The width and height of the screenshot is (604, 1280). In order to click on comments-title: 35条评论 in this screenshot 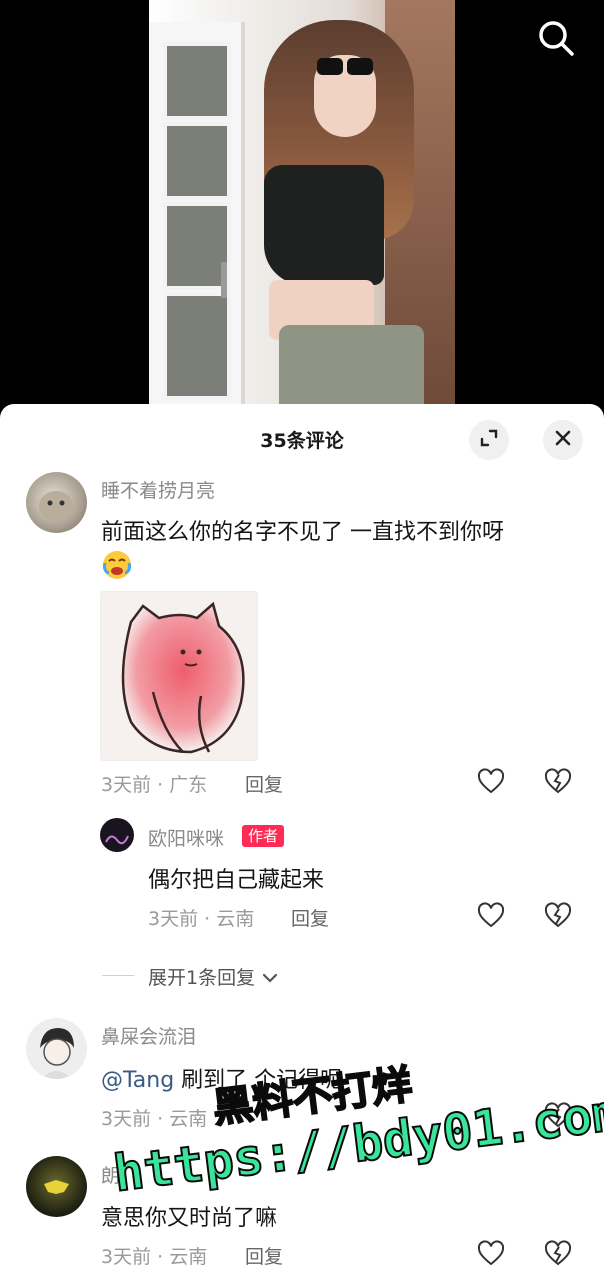, I will do `click(302, 441)`.